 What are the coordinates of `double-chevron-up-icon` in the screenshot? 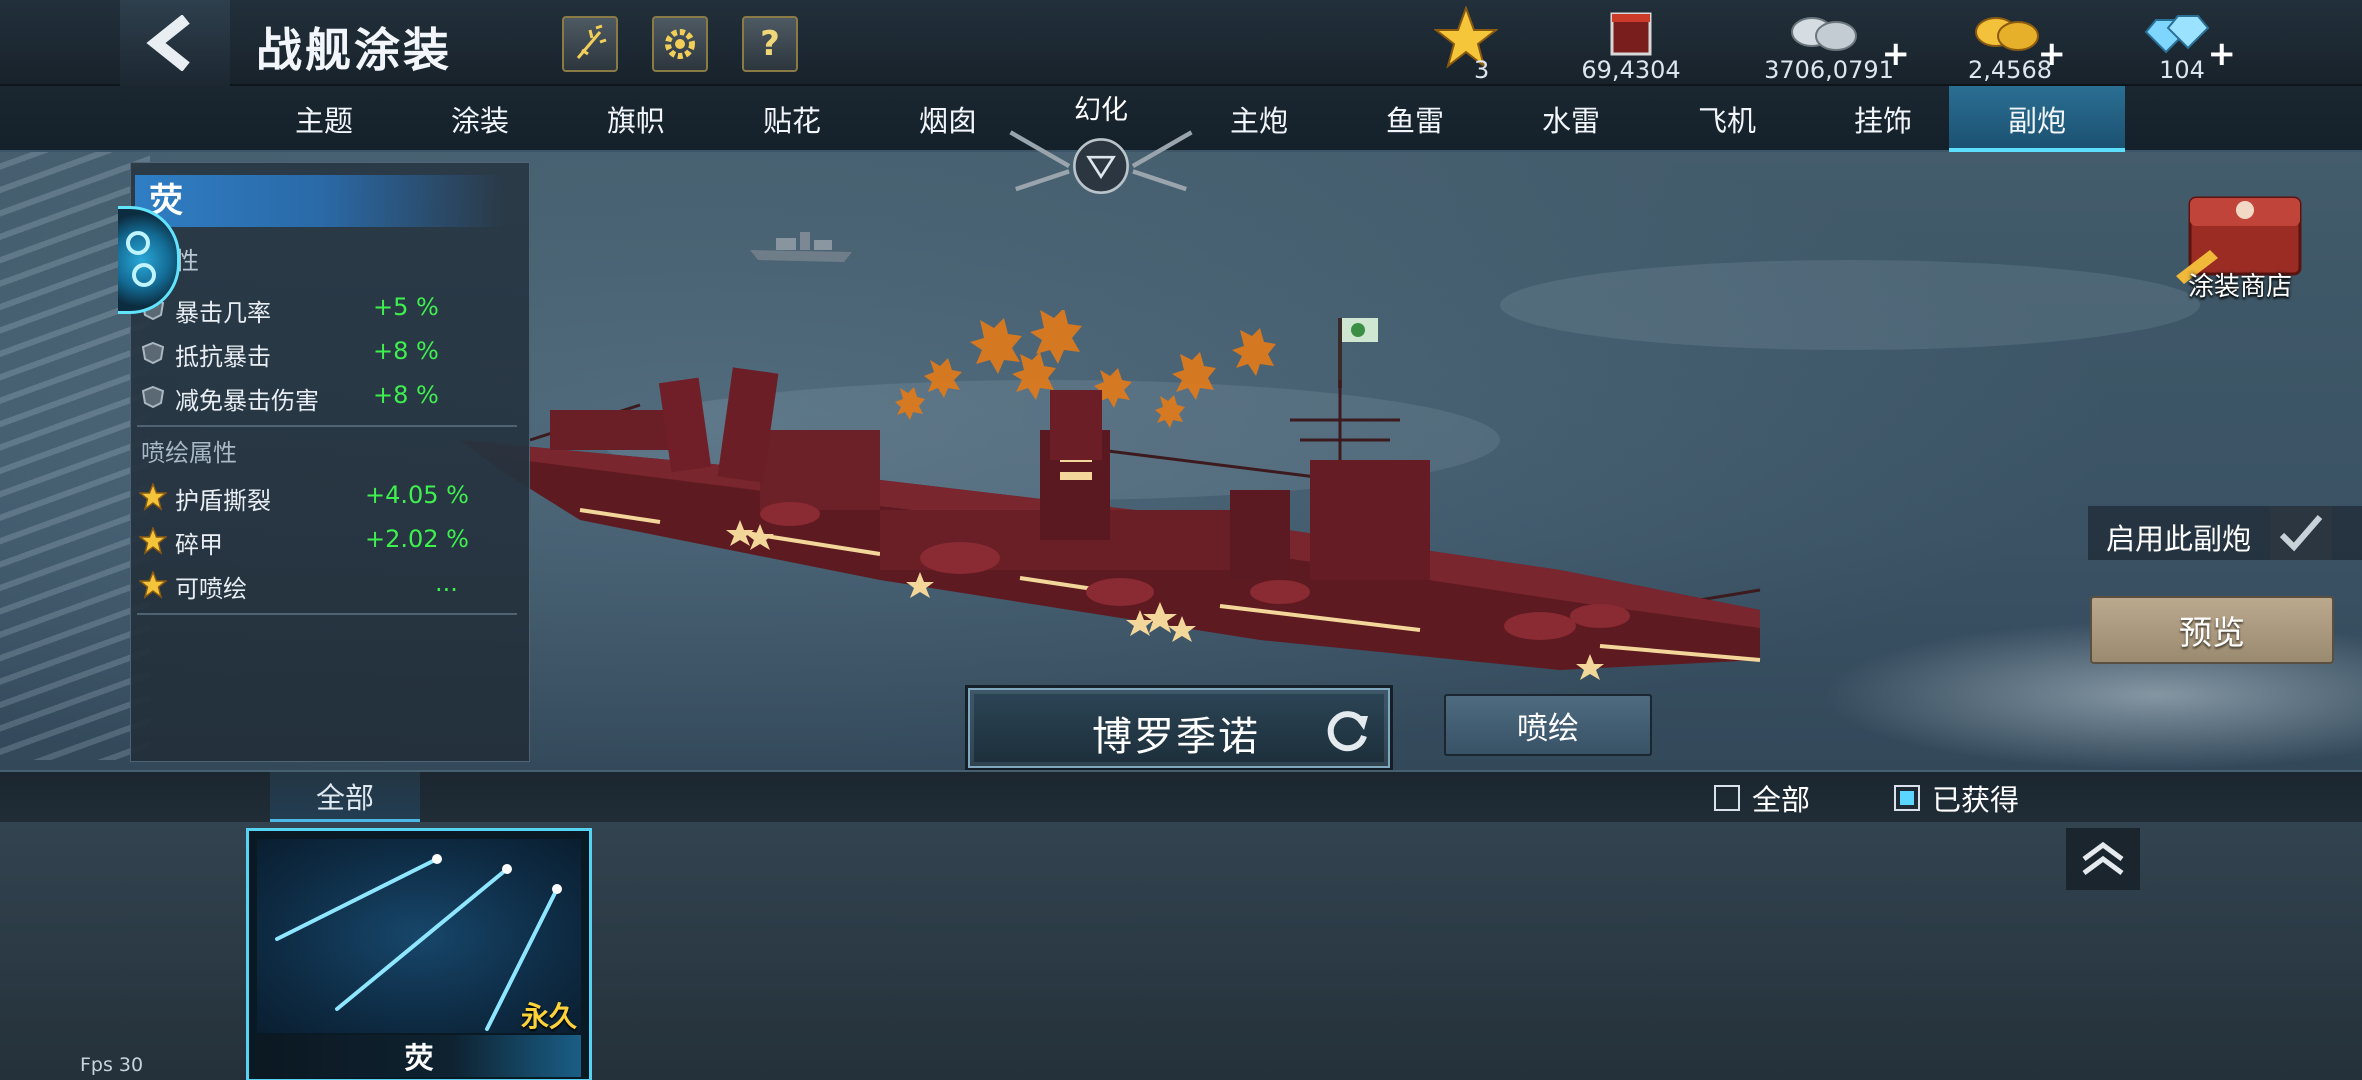 It's located at (2103, 858).